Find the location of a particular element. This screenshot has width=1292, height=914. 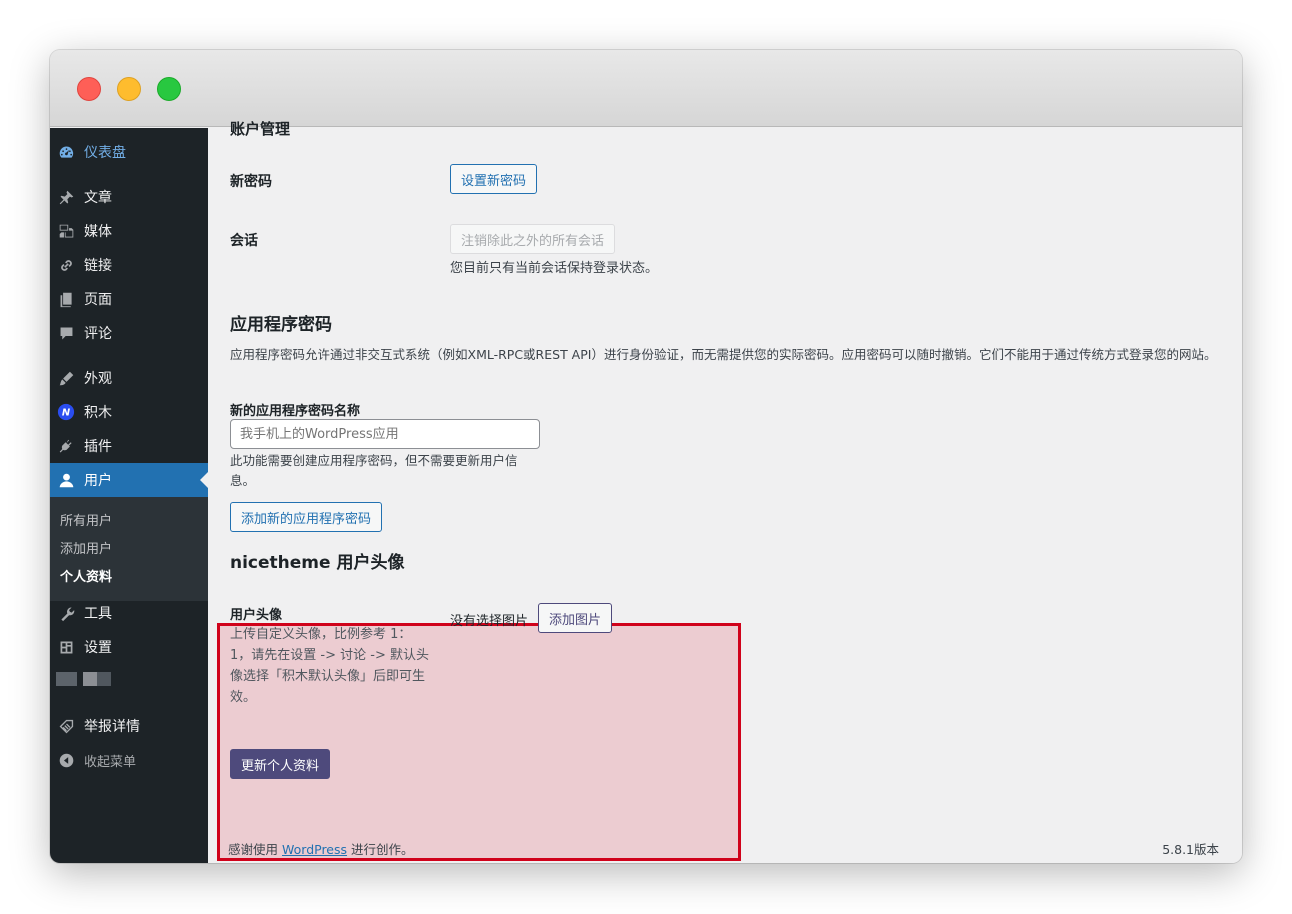

menu-item-pages: 页面 is located at coordinates (129, 299).